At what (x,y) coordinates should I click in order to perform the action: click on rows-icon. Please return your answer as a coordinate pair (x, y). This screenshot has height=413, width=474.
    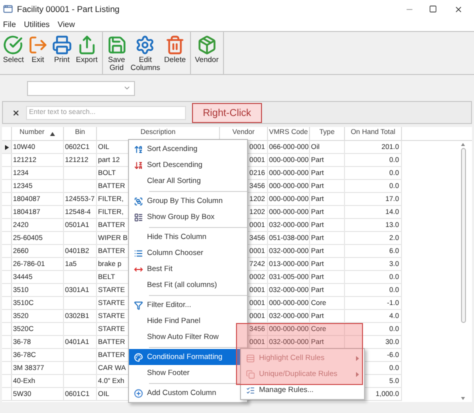
    Looking at the image, I should click on (250, 358).